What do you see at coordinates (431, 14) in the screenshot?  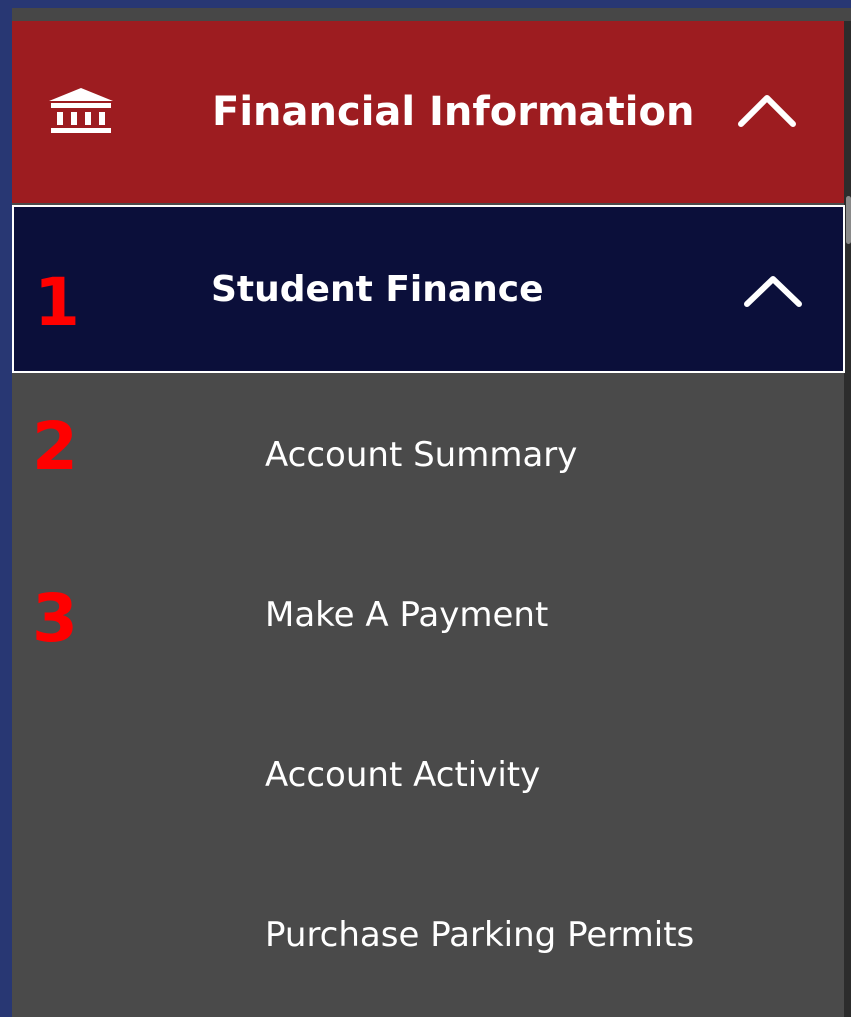 I see `panel-top-edge` at bounding box center [431, 14].